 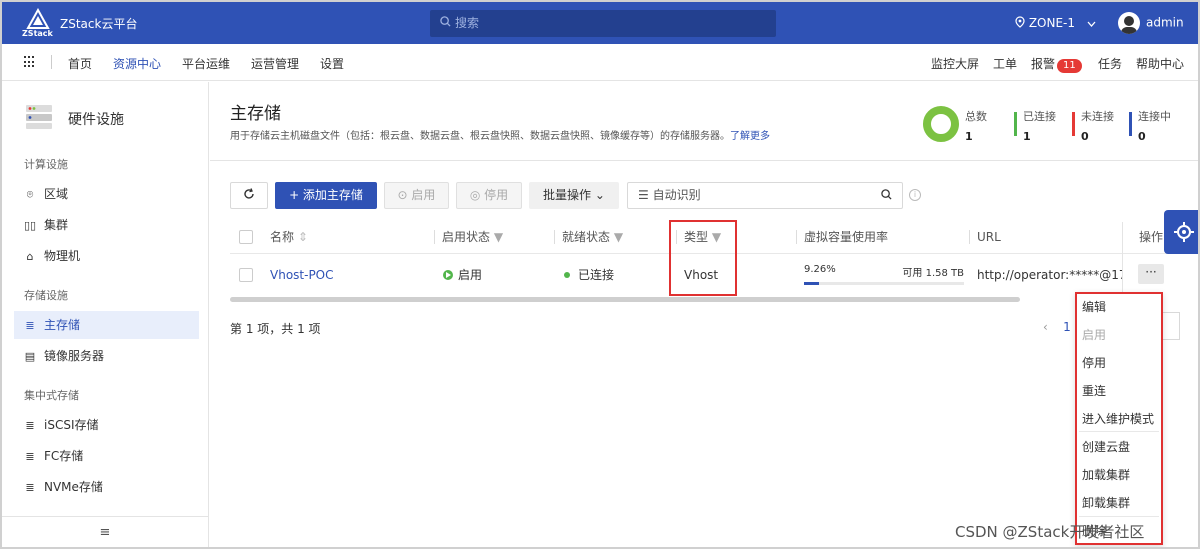 I want to click on fixed-column-divider, so click(x=1122, y=260).